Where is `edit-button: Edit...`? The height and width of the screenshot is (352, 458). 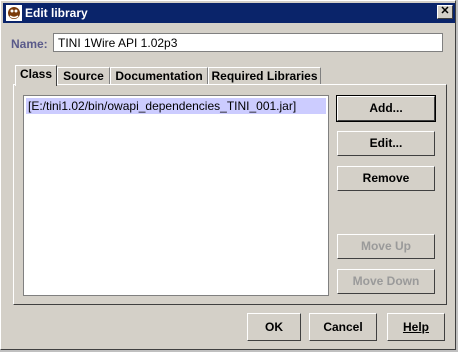
edit-button: Edit... is located at coordinates (386, 143).